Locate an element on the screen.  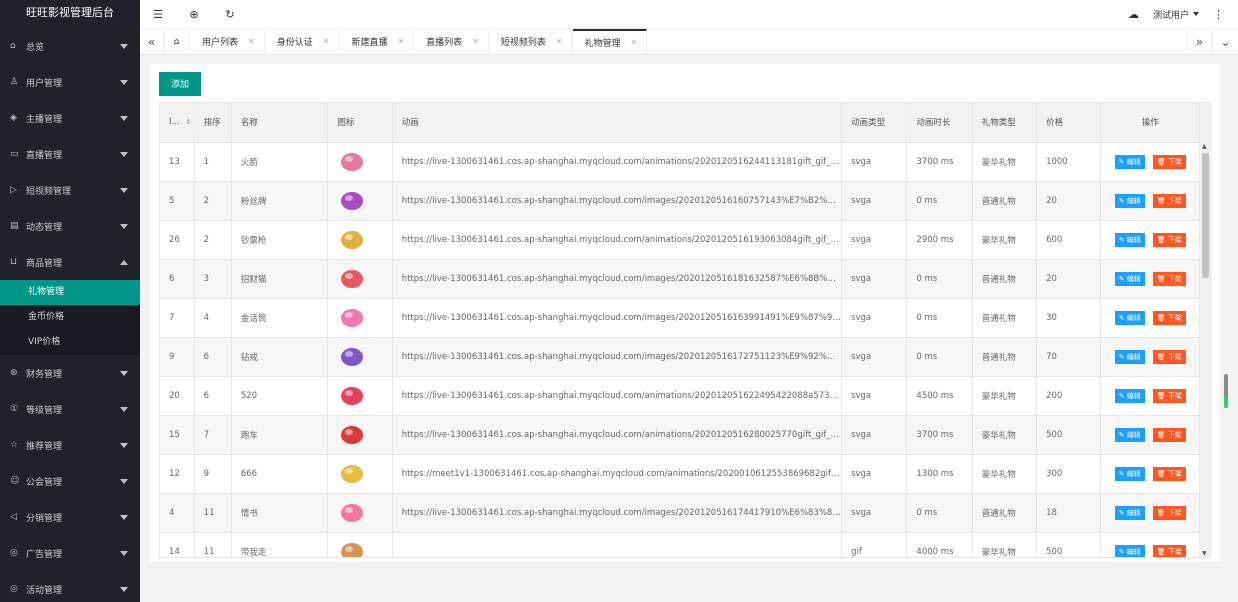
sidebar-item-label: 动态管理 is located at coordinates (44, 227).